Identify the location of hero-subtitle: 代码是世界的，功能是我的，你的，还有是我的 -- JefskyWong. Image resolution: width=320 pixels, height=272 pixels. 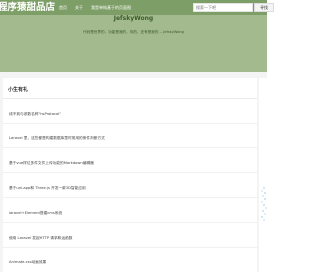
(133, 32).